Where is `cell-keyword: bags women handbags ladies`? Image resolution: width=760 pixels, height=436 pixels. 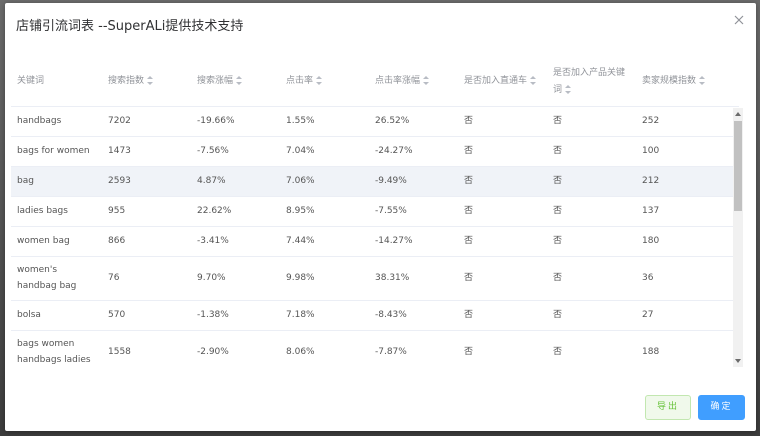 cell-keyword: bags women handbags ladies is located at coordinates (56, 348).